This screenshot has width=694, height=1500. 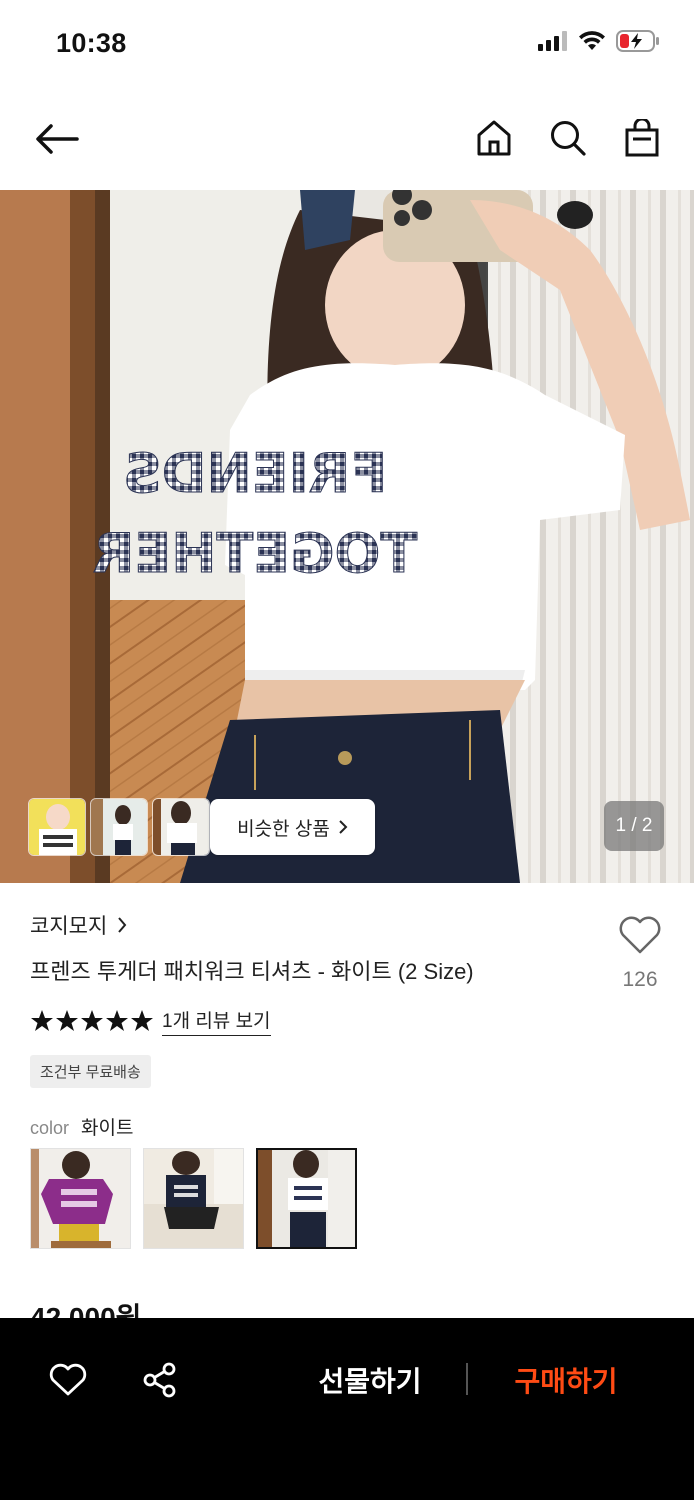 I want to click on wishlist-button, so click(x=68, y=1380).